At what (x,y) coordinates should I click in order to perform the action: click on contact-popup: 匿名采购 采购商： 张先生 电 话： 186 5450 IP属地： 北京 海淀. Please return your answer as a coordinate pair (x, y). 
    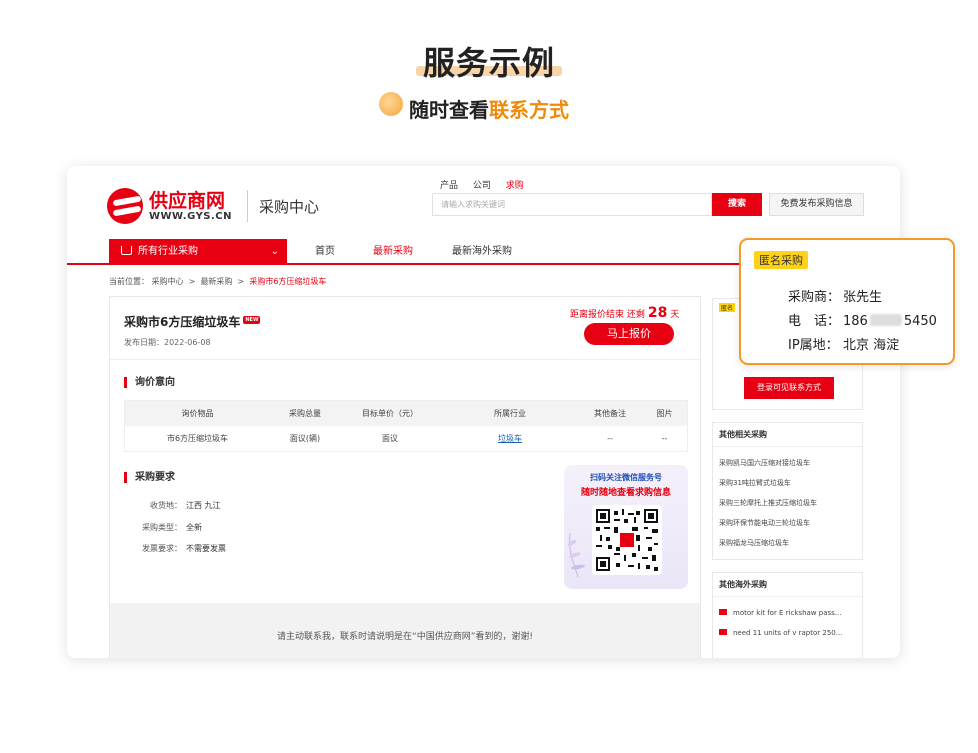
    Looking at the image, I should click on (847, 301).